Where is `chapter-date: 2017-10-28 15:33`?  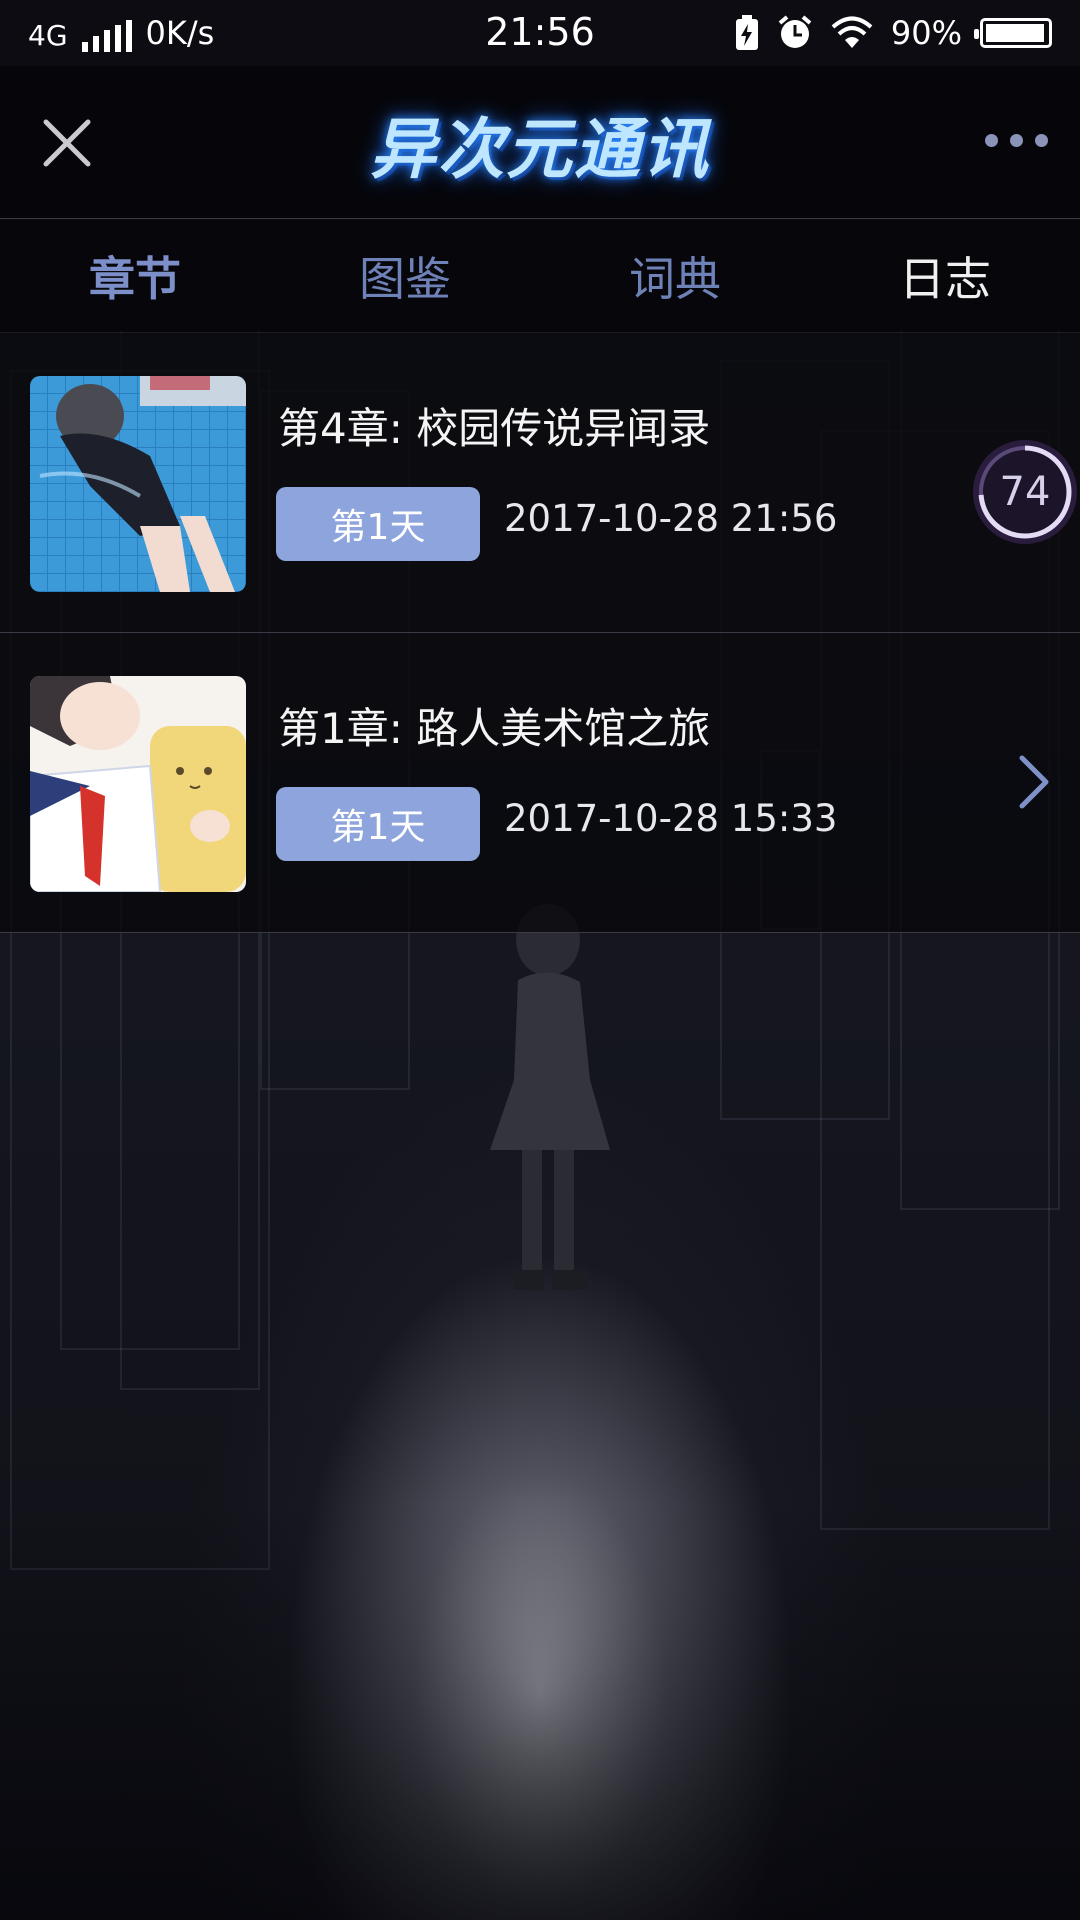
chapter-date: 2017-10-28 15:33 is located at coordinates (671, 818).